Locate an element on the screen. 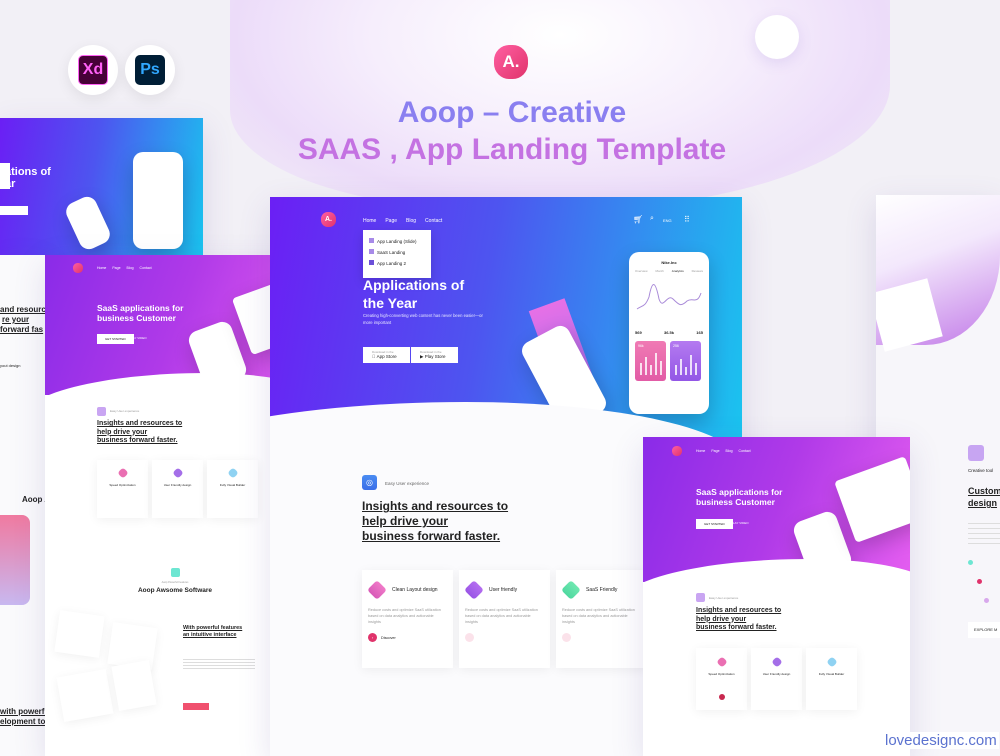  layout-icon is located at coordinates (377, 590).